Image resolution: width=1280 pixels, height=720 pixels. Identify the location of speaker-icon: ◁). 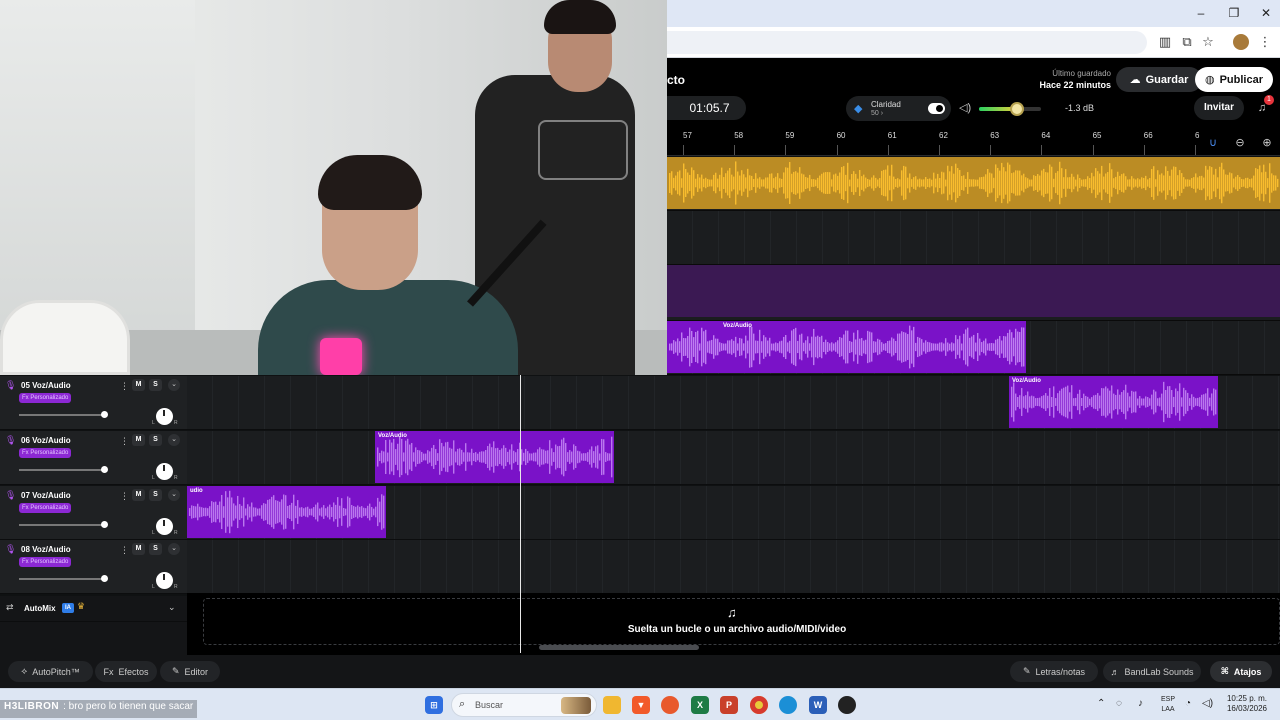
(965, 107).